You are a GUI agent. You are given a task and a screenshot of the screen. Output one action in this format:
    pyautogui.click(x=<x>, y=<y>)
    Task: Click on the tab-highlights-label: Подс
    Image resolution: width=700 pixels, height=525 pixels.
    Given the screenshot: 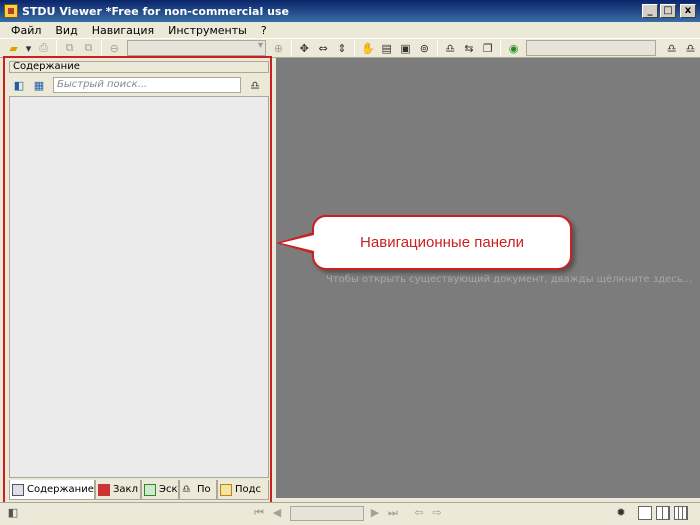 What is the action you would take?
    pyautogui.click(x=248, y=489)
    